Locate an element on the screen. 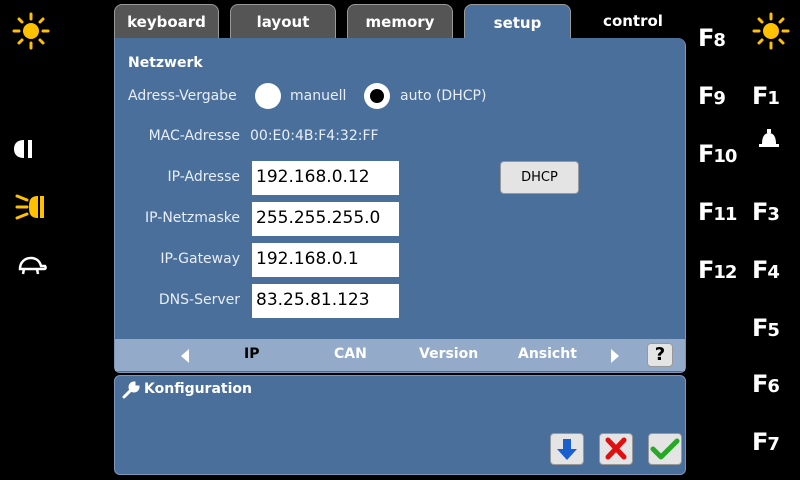 Image resolution: width=800 pixels, height=480 pixels. dns-server-field: 83.25.81.123 is located at coordinates (325, 301).